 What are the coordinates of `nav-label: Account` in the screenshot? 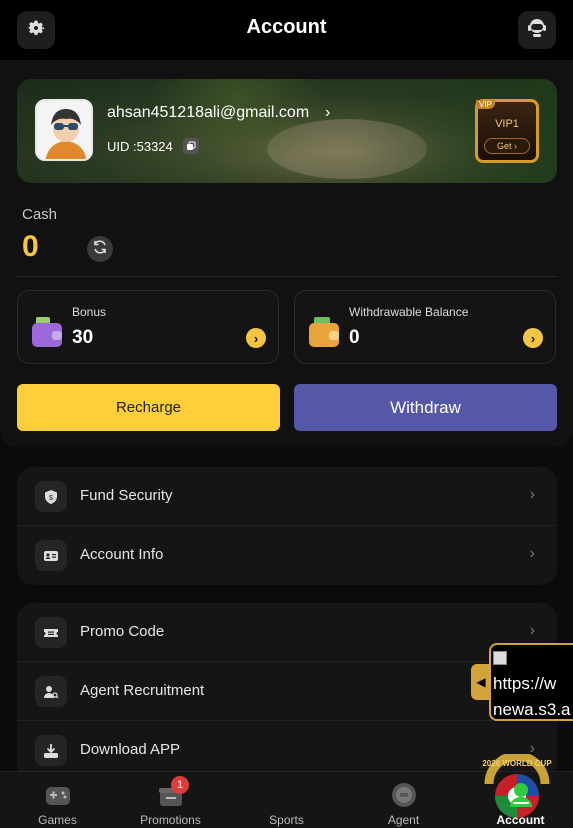 It's located at (520, 820).